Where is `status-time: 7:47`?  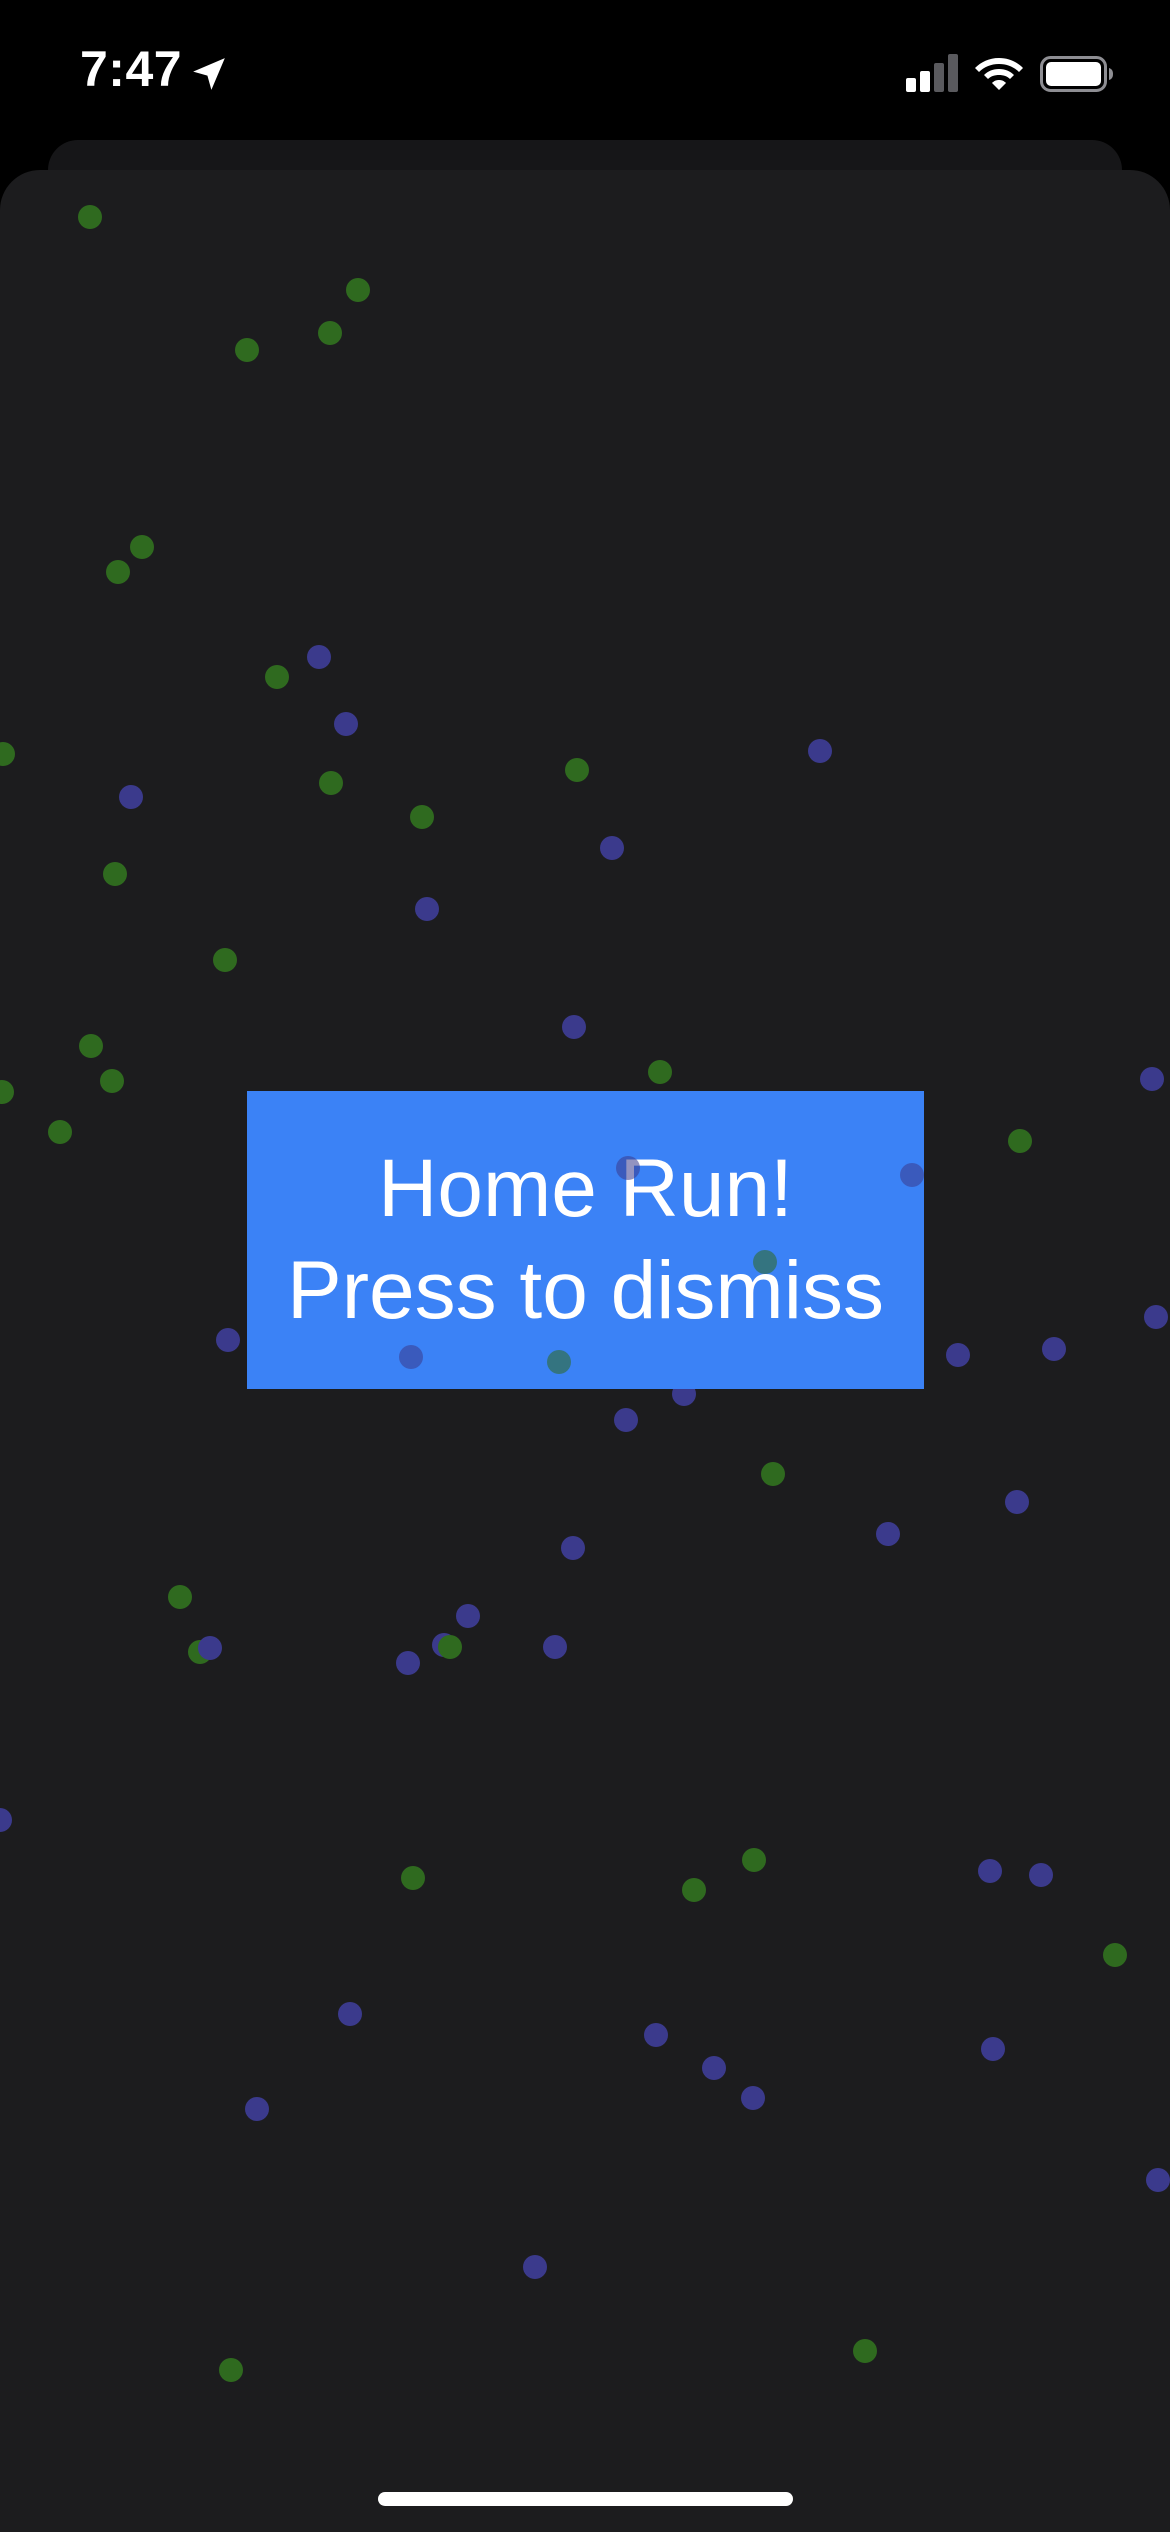
status-time: 7:47 is located at coordinates (131, 69).